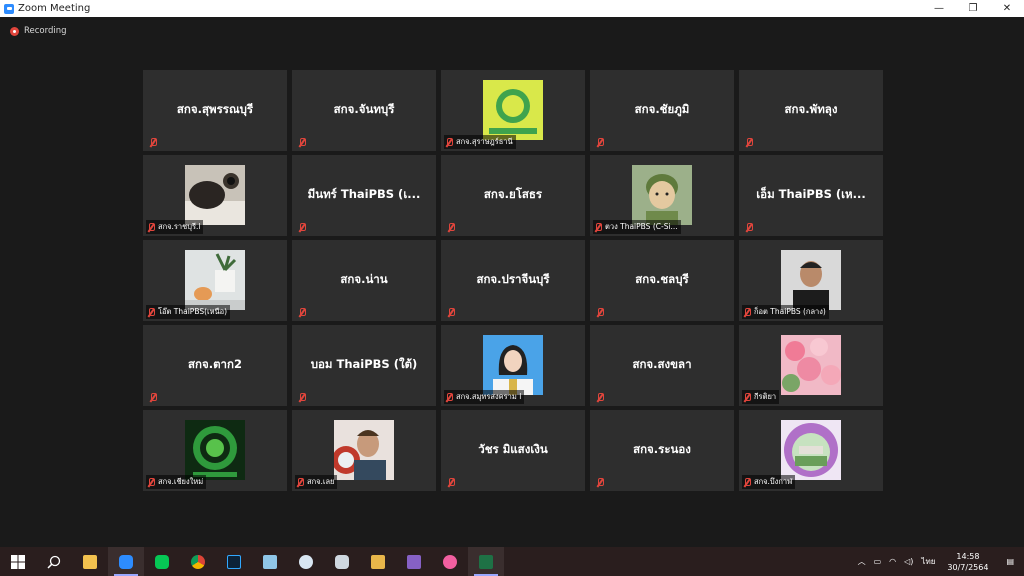  Describe the element at coordinates (342, 561) in the screenshot. I see `app-icon` at that location.